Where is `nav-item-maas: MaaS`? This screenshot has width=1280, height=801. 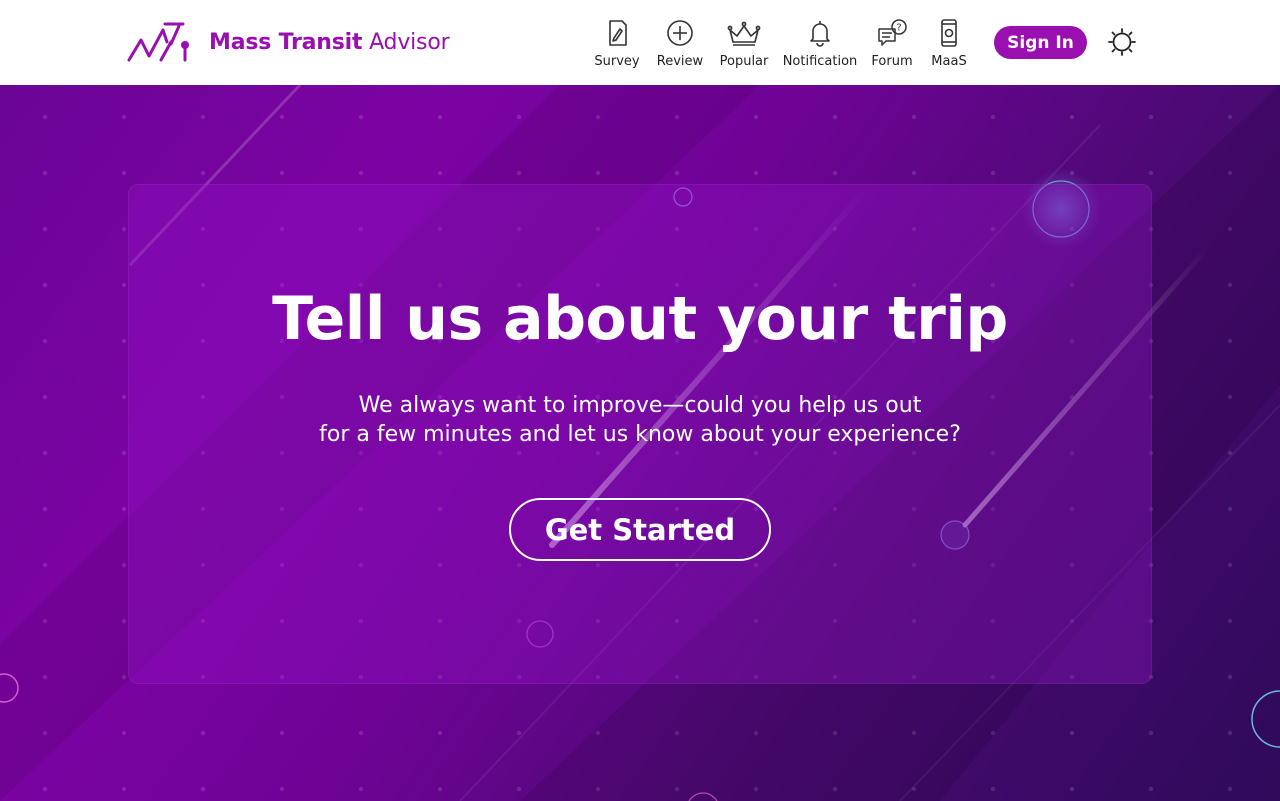
nav-item-maas: MaaS is located at coordinates (949, 43).